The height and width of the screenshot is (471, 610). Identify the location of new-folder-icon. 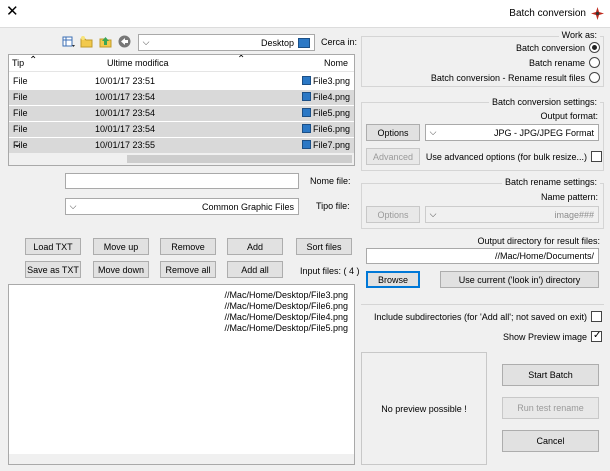
(87, 41).